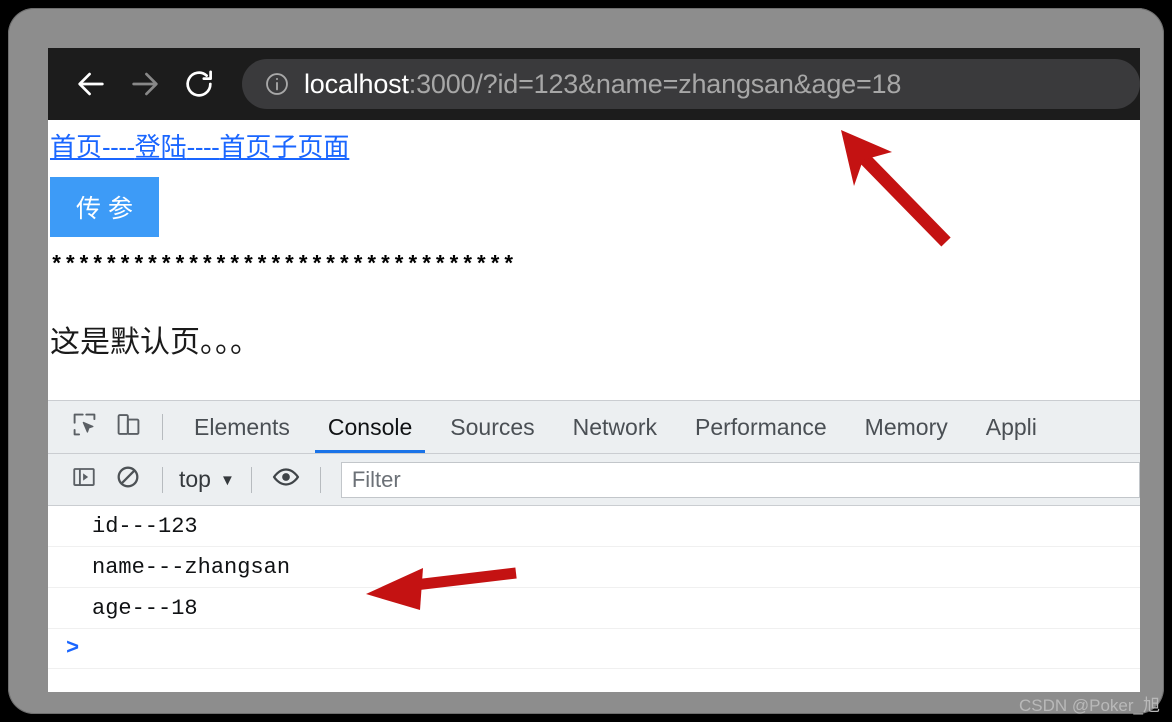 Image resolution: width=1172 pixels, height=722 pixels. I want to click on url-path: :3000/?id=123&name=zhangsan&age=18, so click(655, 83).